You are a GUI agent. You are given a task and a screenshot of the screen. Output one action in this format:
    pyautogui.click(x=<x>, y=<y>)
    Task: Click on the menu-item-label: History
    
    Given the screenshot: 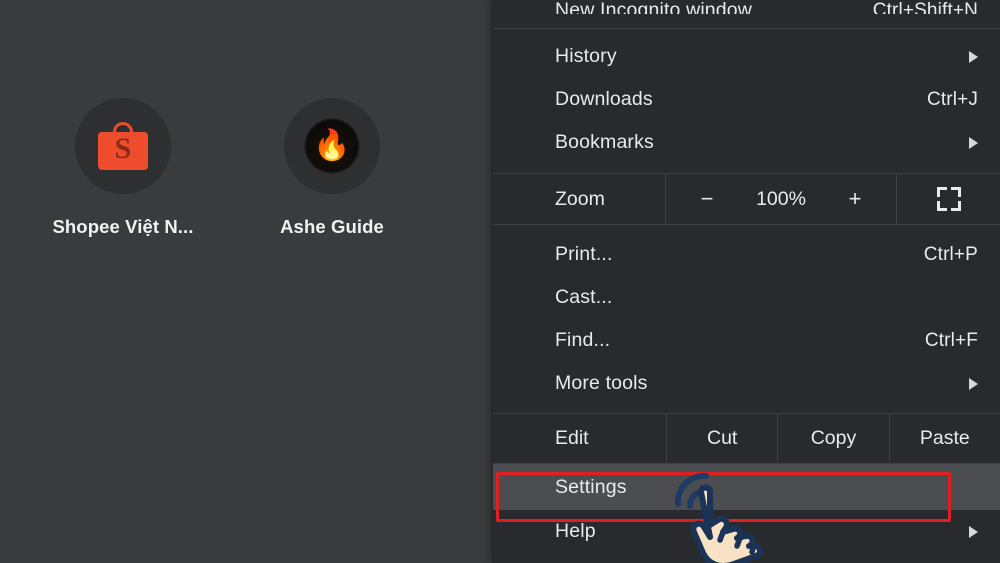 What is the action you would take?
    pyautogui.click(x=586, y=56)
    